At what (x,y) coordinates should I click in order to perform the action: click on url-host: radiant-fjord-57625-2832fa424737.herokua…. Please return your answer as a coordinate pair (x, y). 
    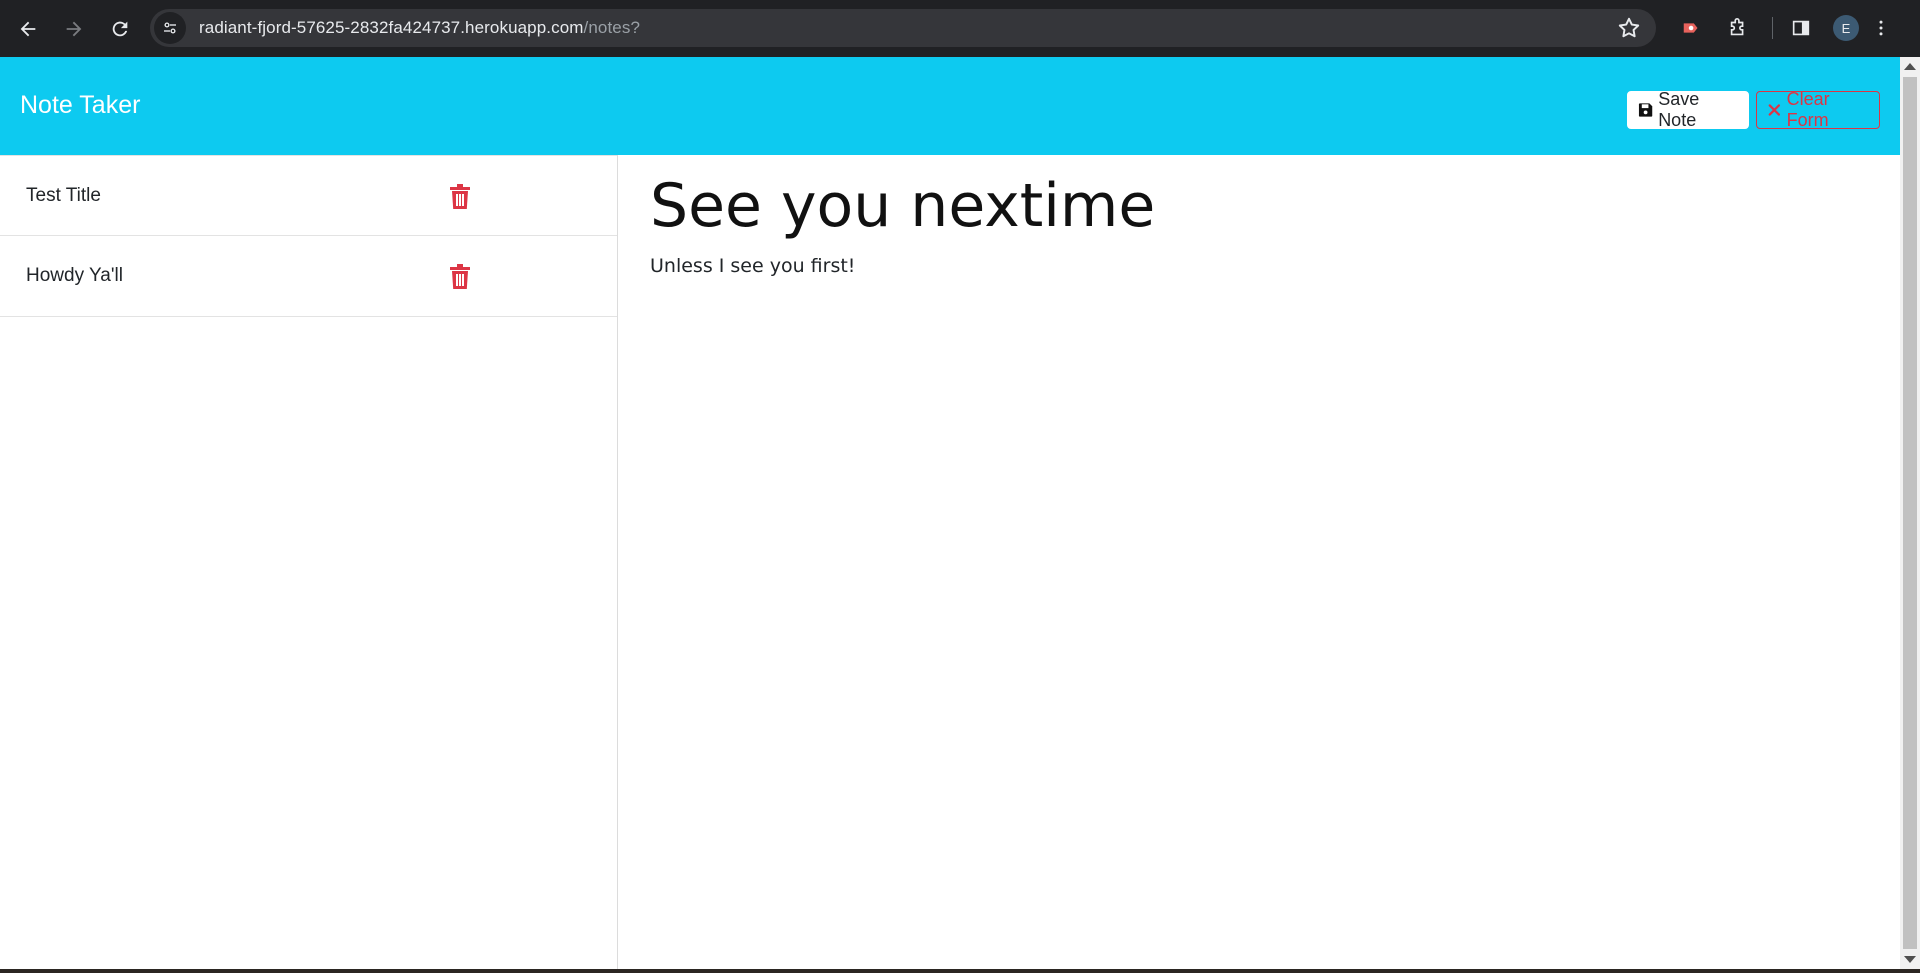
    Looking at the image, I should click on (391, 27).